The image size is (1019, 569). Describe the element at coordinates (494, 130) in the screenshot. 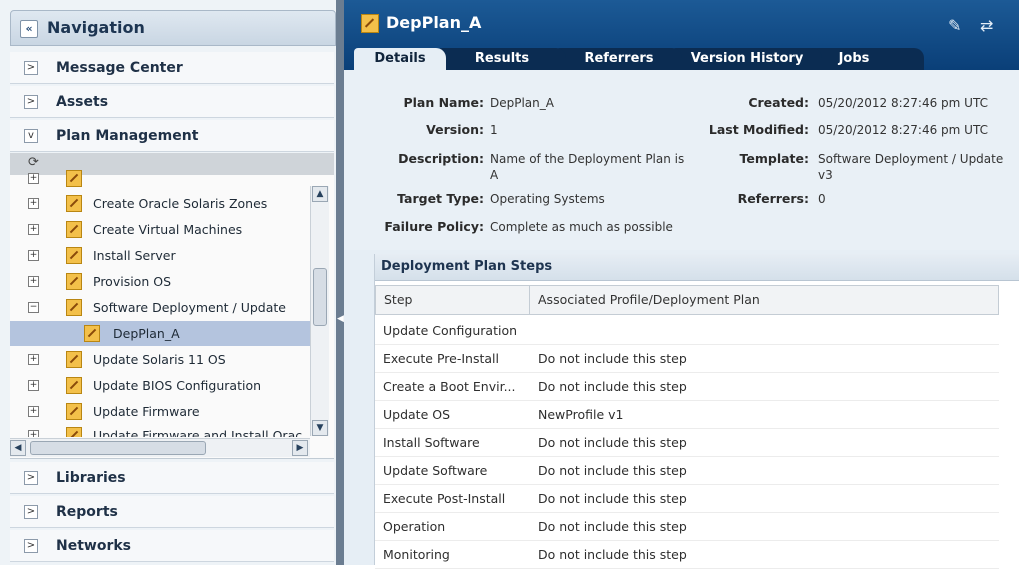

I see `version-value: 1` at that location.